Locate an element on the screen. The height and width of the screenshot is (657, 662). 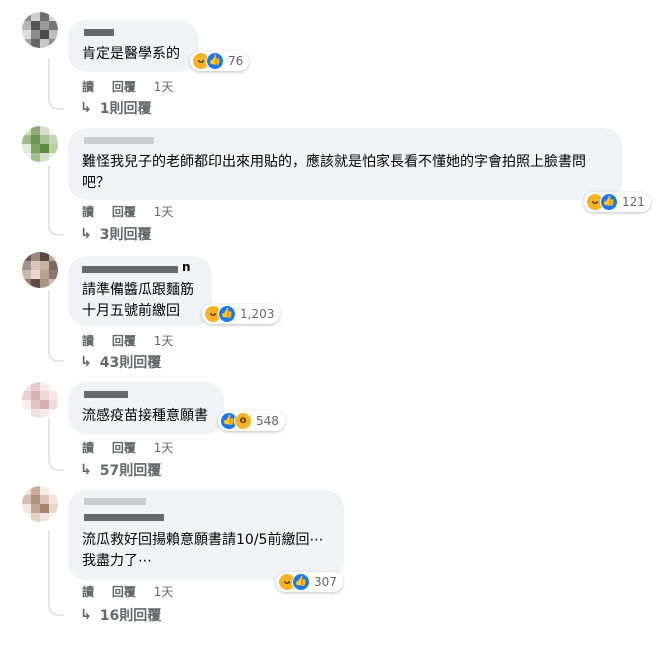
view-replies-link: ↳ 1則回覆 is located at coordinates (115, 108).